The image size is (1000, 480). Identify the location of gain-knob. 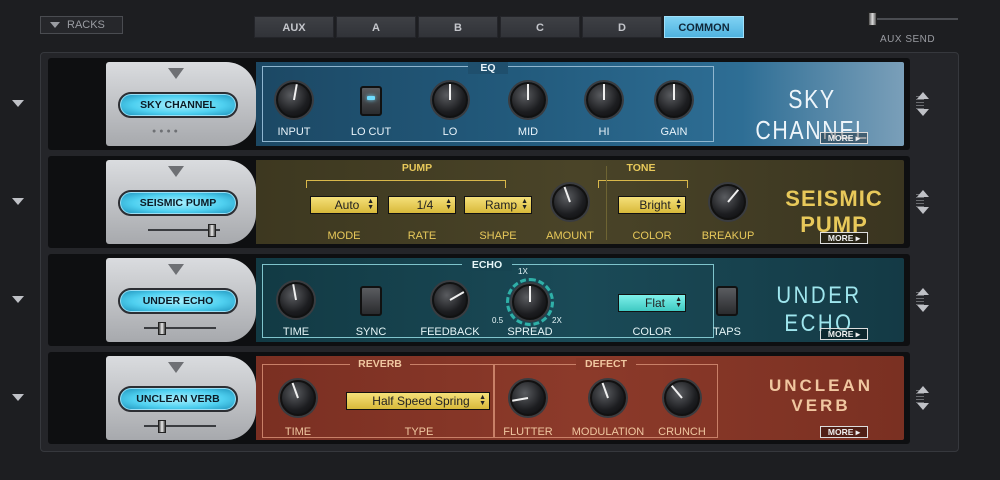
(674, 100).